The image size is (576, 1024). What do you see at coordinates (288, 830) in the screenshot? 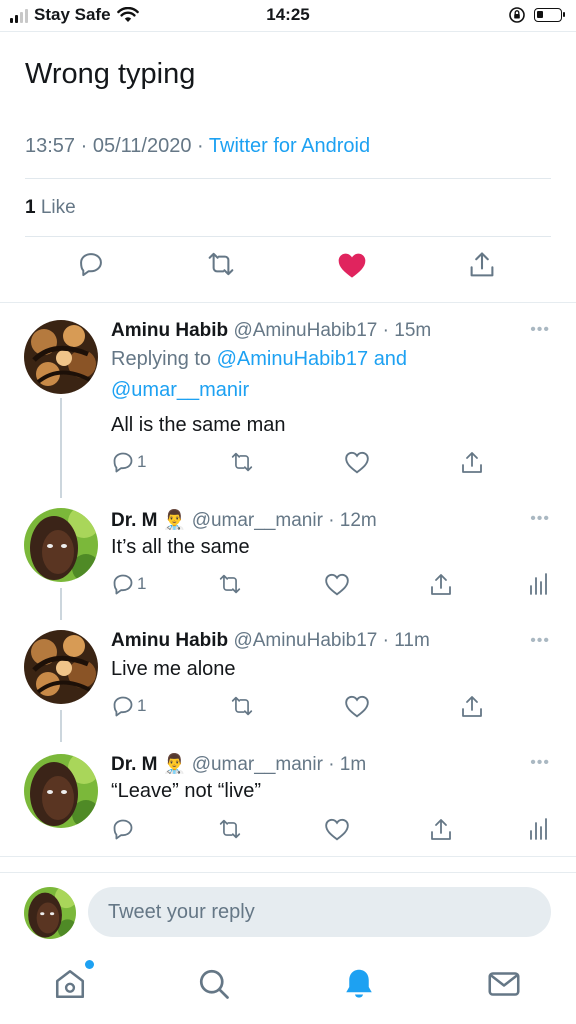
I see `reply-actions` at bounding box center [288, 830].